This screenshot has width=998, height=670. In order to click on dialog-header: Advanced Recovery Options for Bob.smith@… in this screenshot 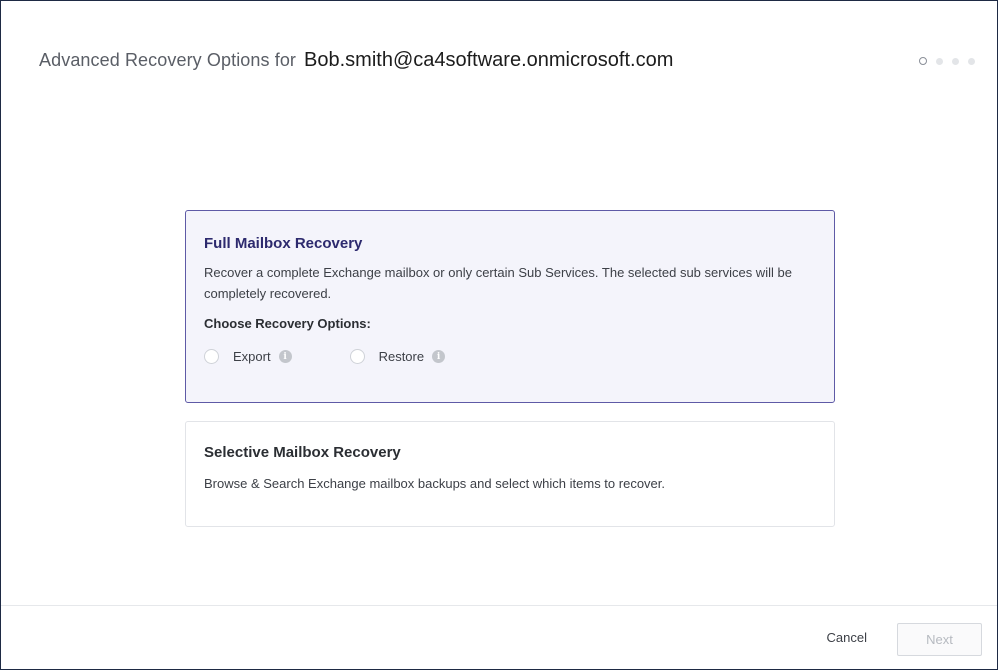, I will do `click(356, 60)`.